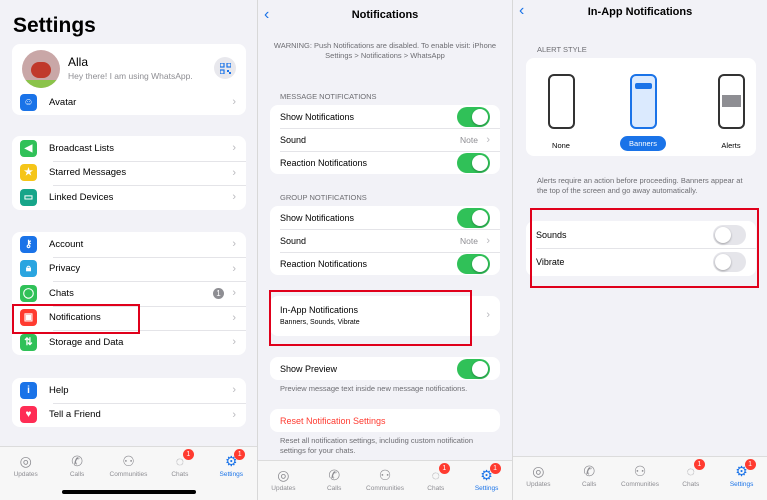 Image resolution: width=767 pixels, height=500 pixels. I want to click on home-indicator, so click(128, 492).